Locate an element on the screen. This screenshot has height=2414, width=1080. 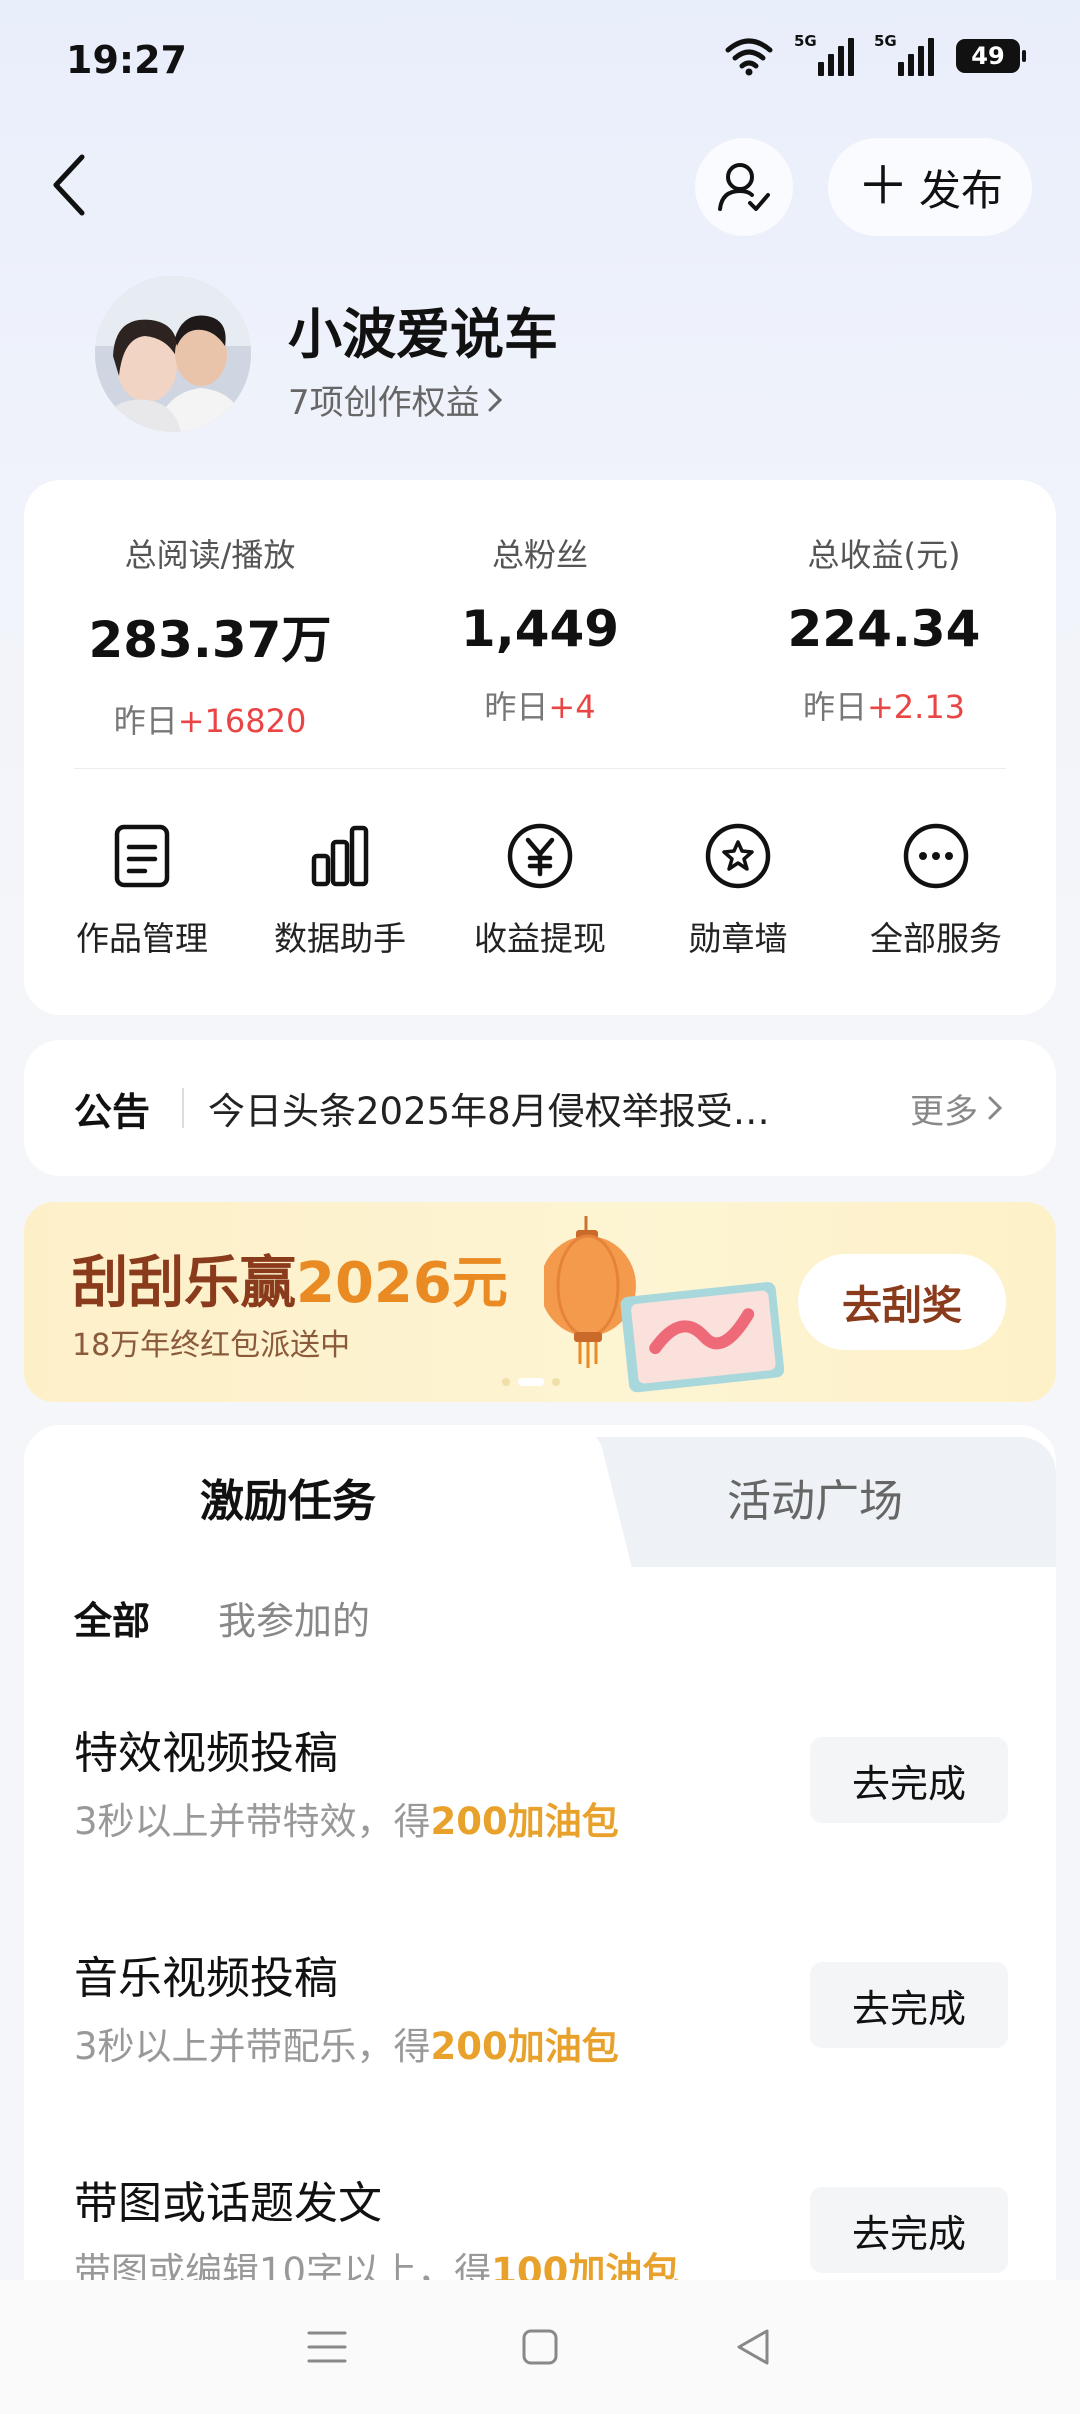
stat-total-income: 总收益(元) 224.34 昨日+2.13 is located at coordinates (884, 629).